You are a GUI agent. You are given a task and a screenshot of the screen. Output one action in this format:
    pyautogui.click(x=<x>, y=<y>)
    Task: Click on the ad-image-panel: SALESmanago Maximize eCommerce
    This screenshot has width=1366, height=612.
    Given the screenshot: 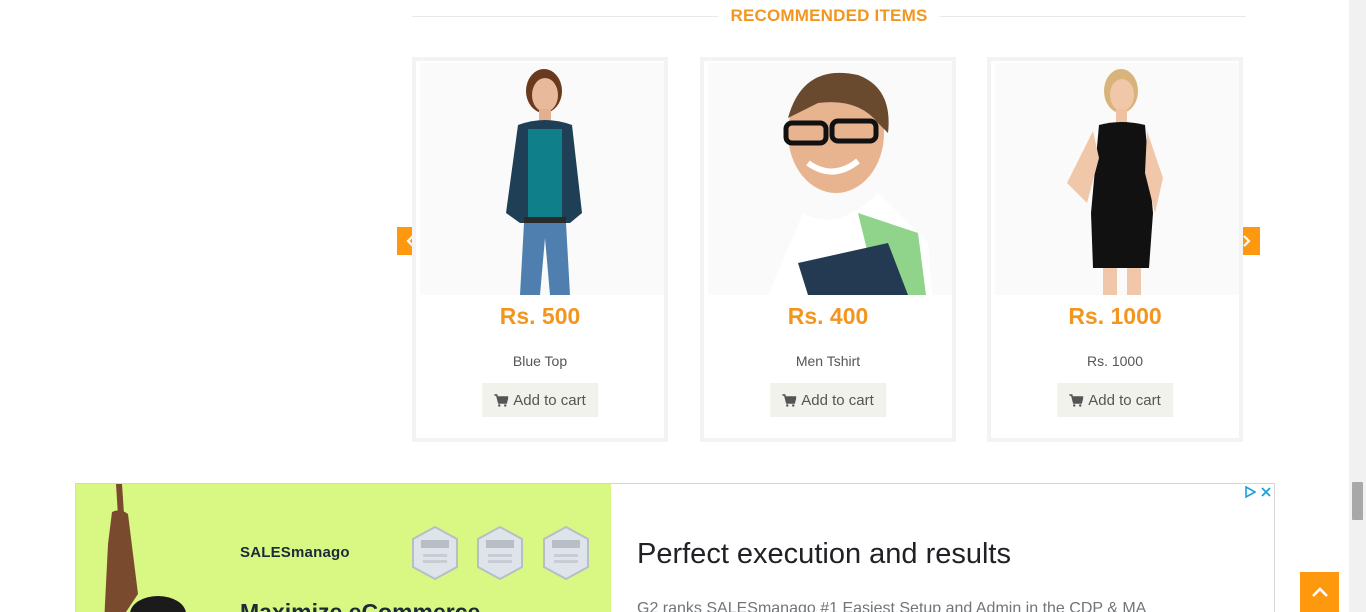 What is the action you would take?
    pyautogui.click(x=343, y=548)
    